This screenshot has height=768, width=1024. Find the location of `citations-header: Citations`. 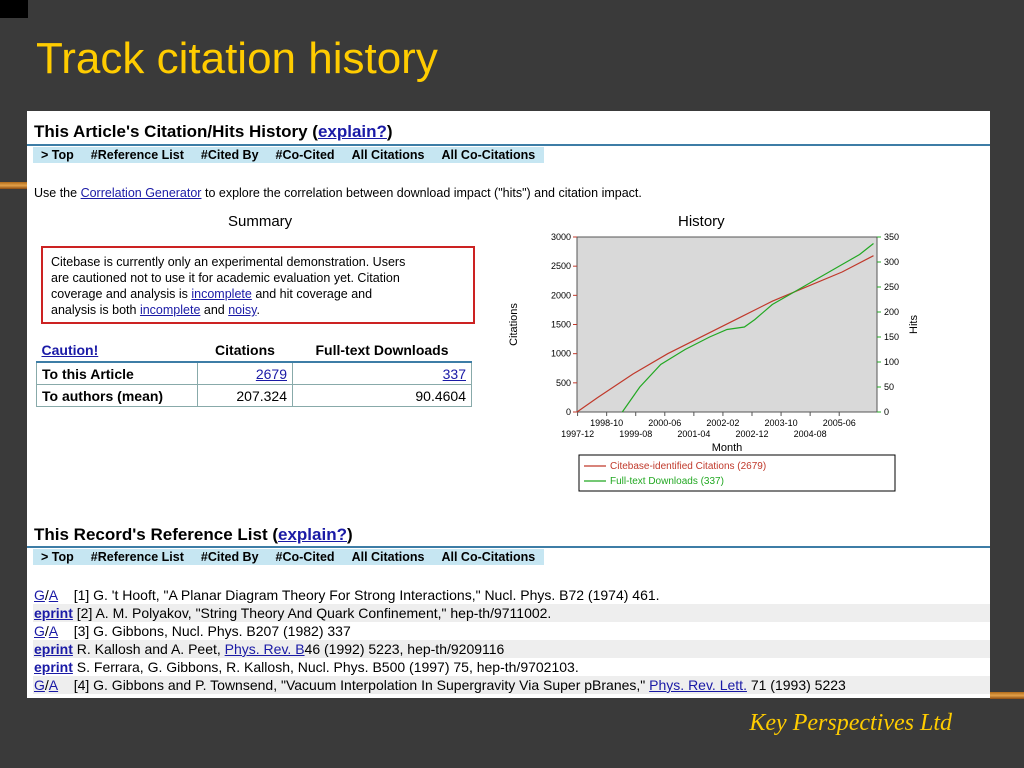

citations-header: Citations is located at coordinates (245, 351).